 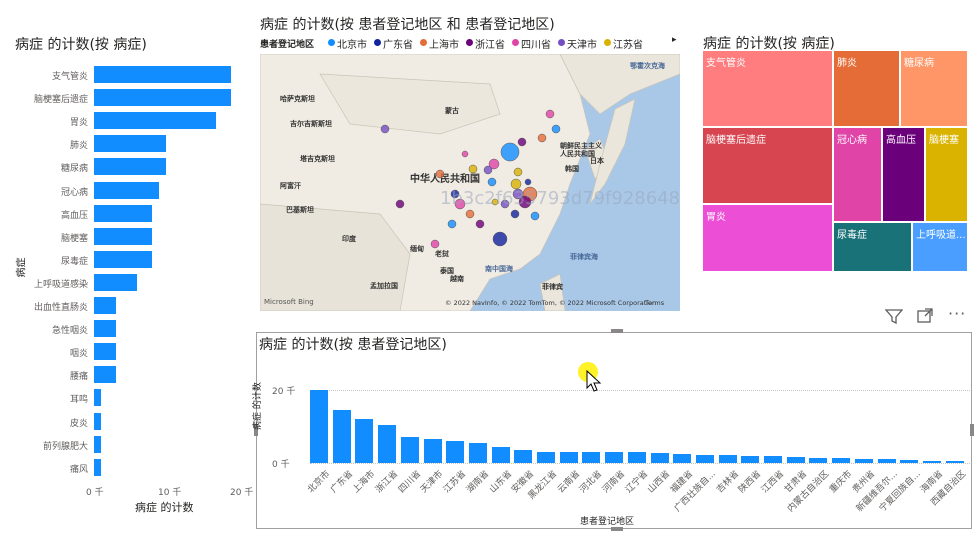 I want to click on treemap-tile: 冠心病, so click(x=857, y=174).